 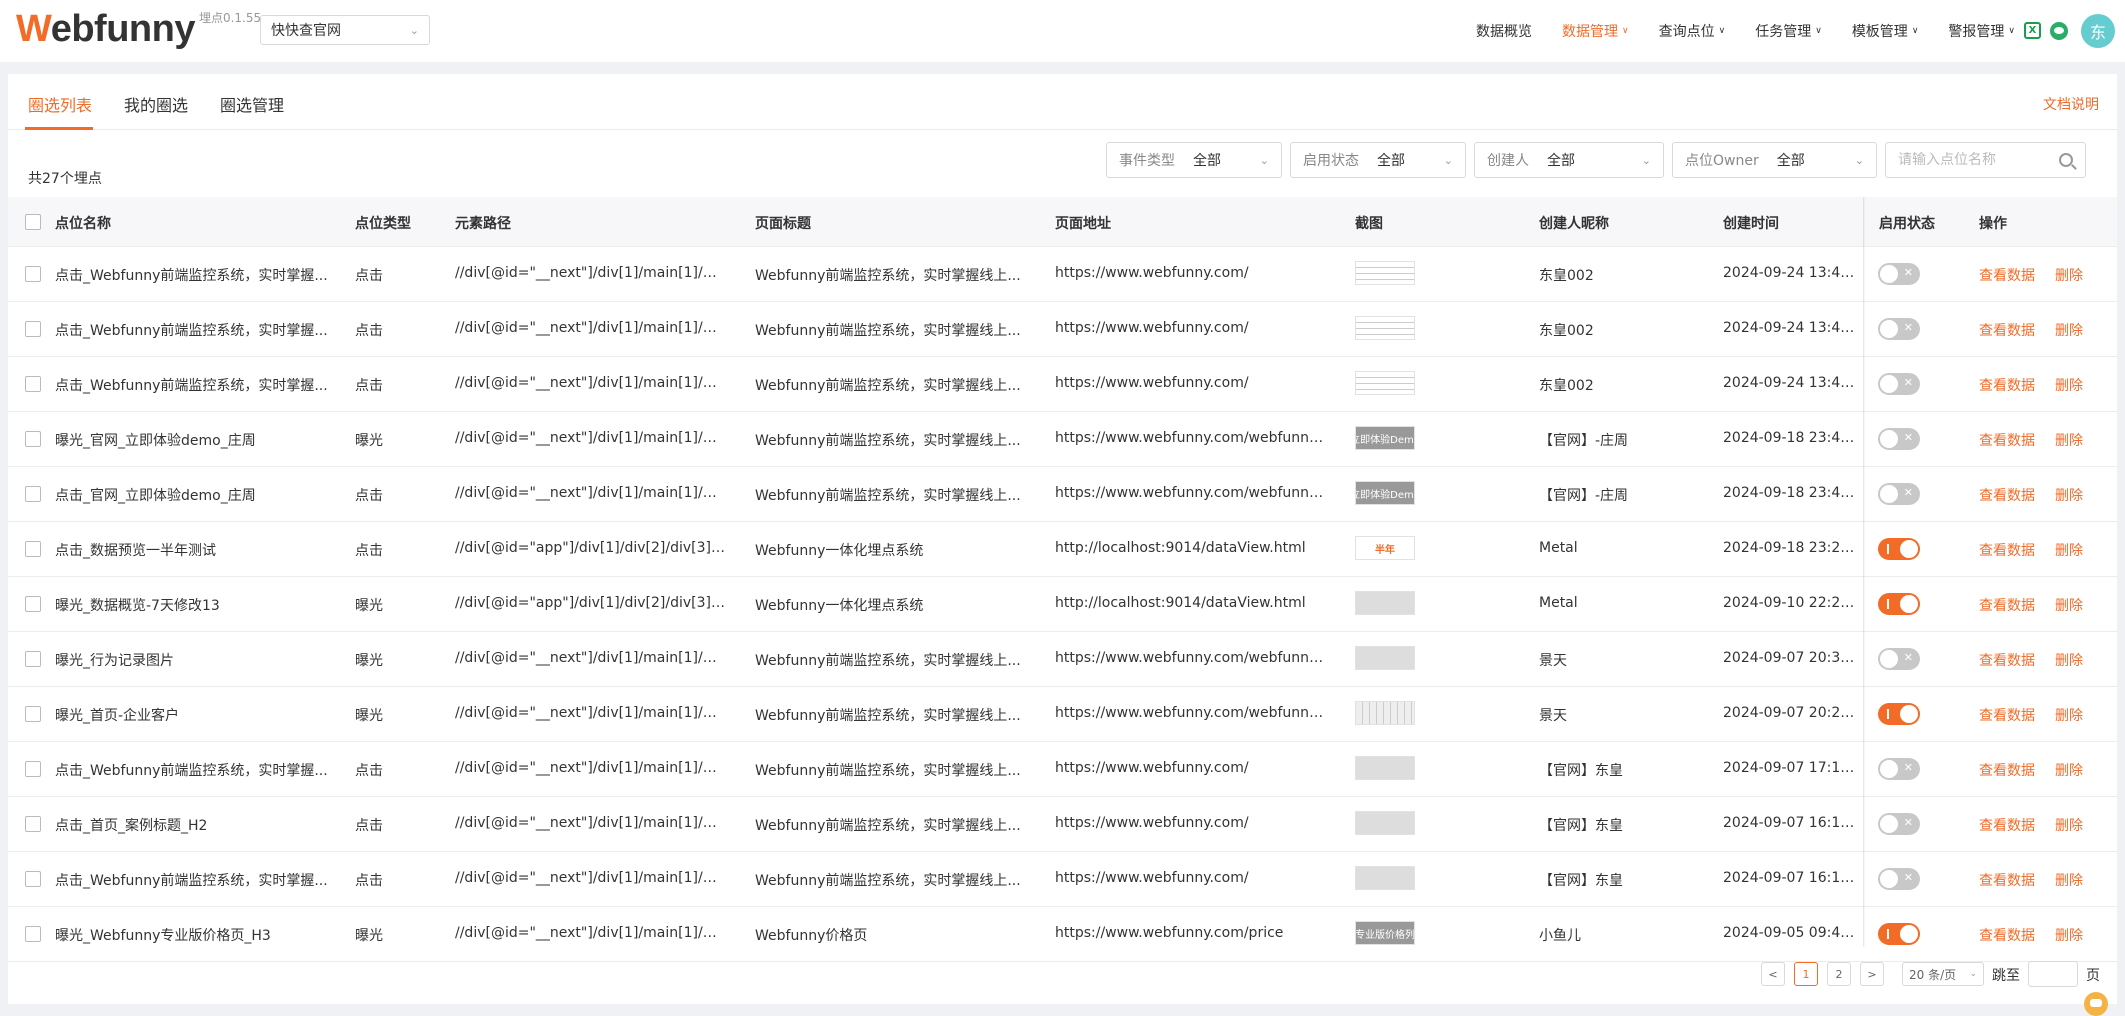 I want to click on search-input, so click(x=1973, y=160).